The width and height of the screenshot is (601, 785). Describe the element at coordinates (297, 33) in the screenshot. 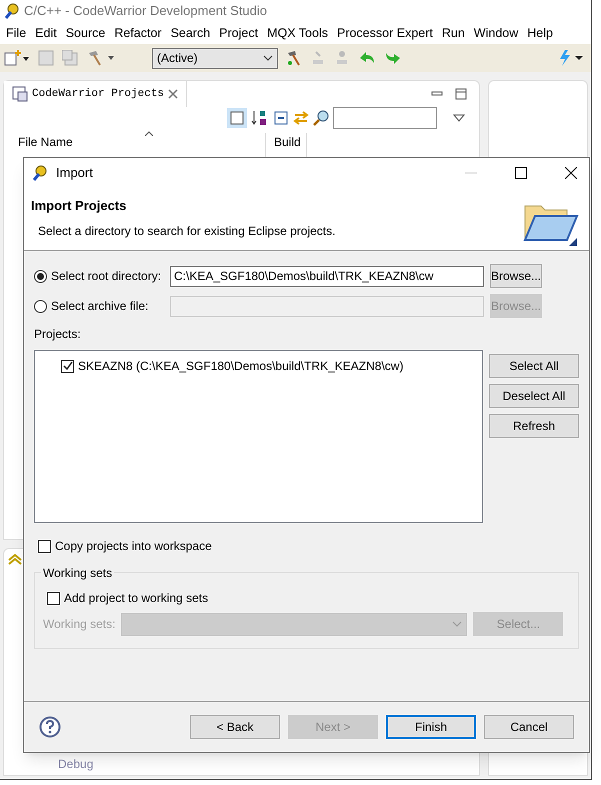

I see `menu-item: MQX Tools` at that location.